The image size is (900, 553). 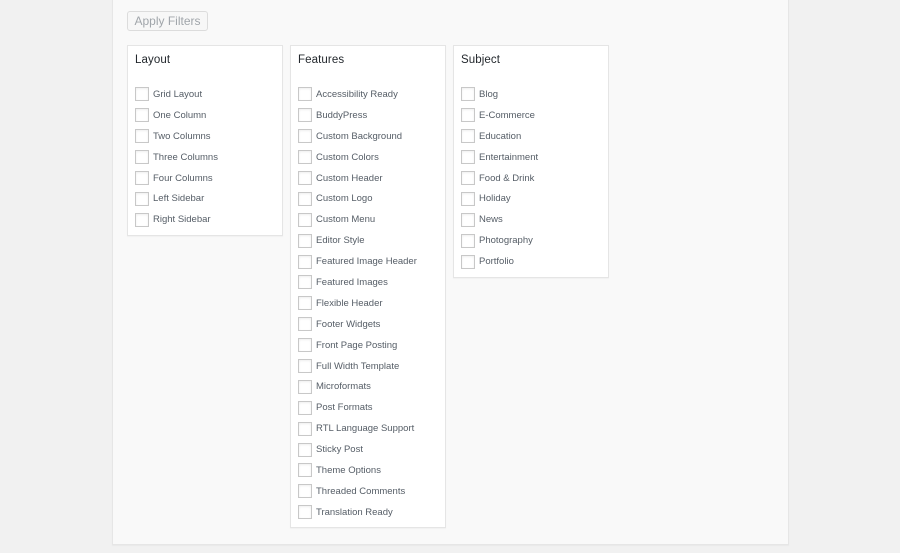 I want to click on filter-option: Sticky Post, so click(x=357, y=449).